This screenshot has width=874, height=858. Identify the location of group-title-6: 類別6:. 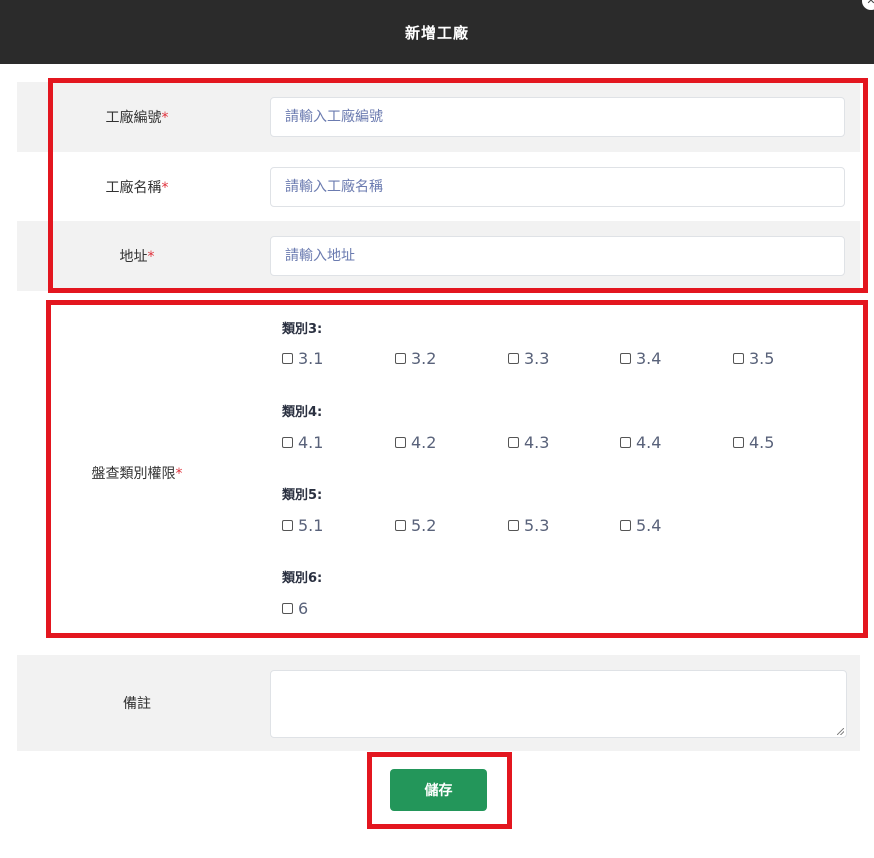
(302, 578).